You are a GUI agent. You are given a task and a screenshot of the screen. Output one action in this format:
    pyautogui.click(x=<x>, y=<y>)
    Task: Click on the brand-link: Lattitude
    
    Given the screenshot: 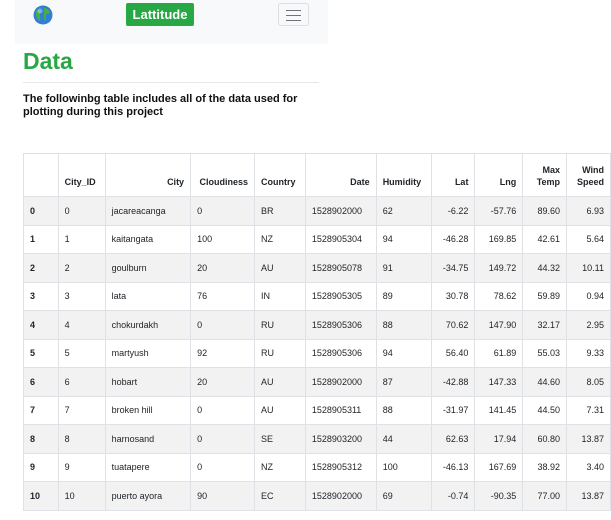 What is the action you would take?
    pyautogui.click(x=160, y=14)
    